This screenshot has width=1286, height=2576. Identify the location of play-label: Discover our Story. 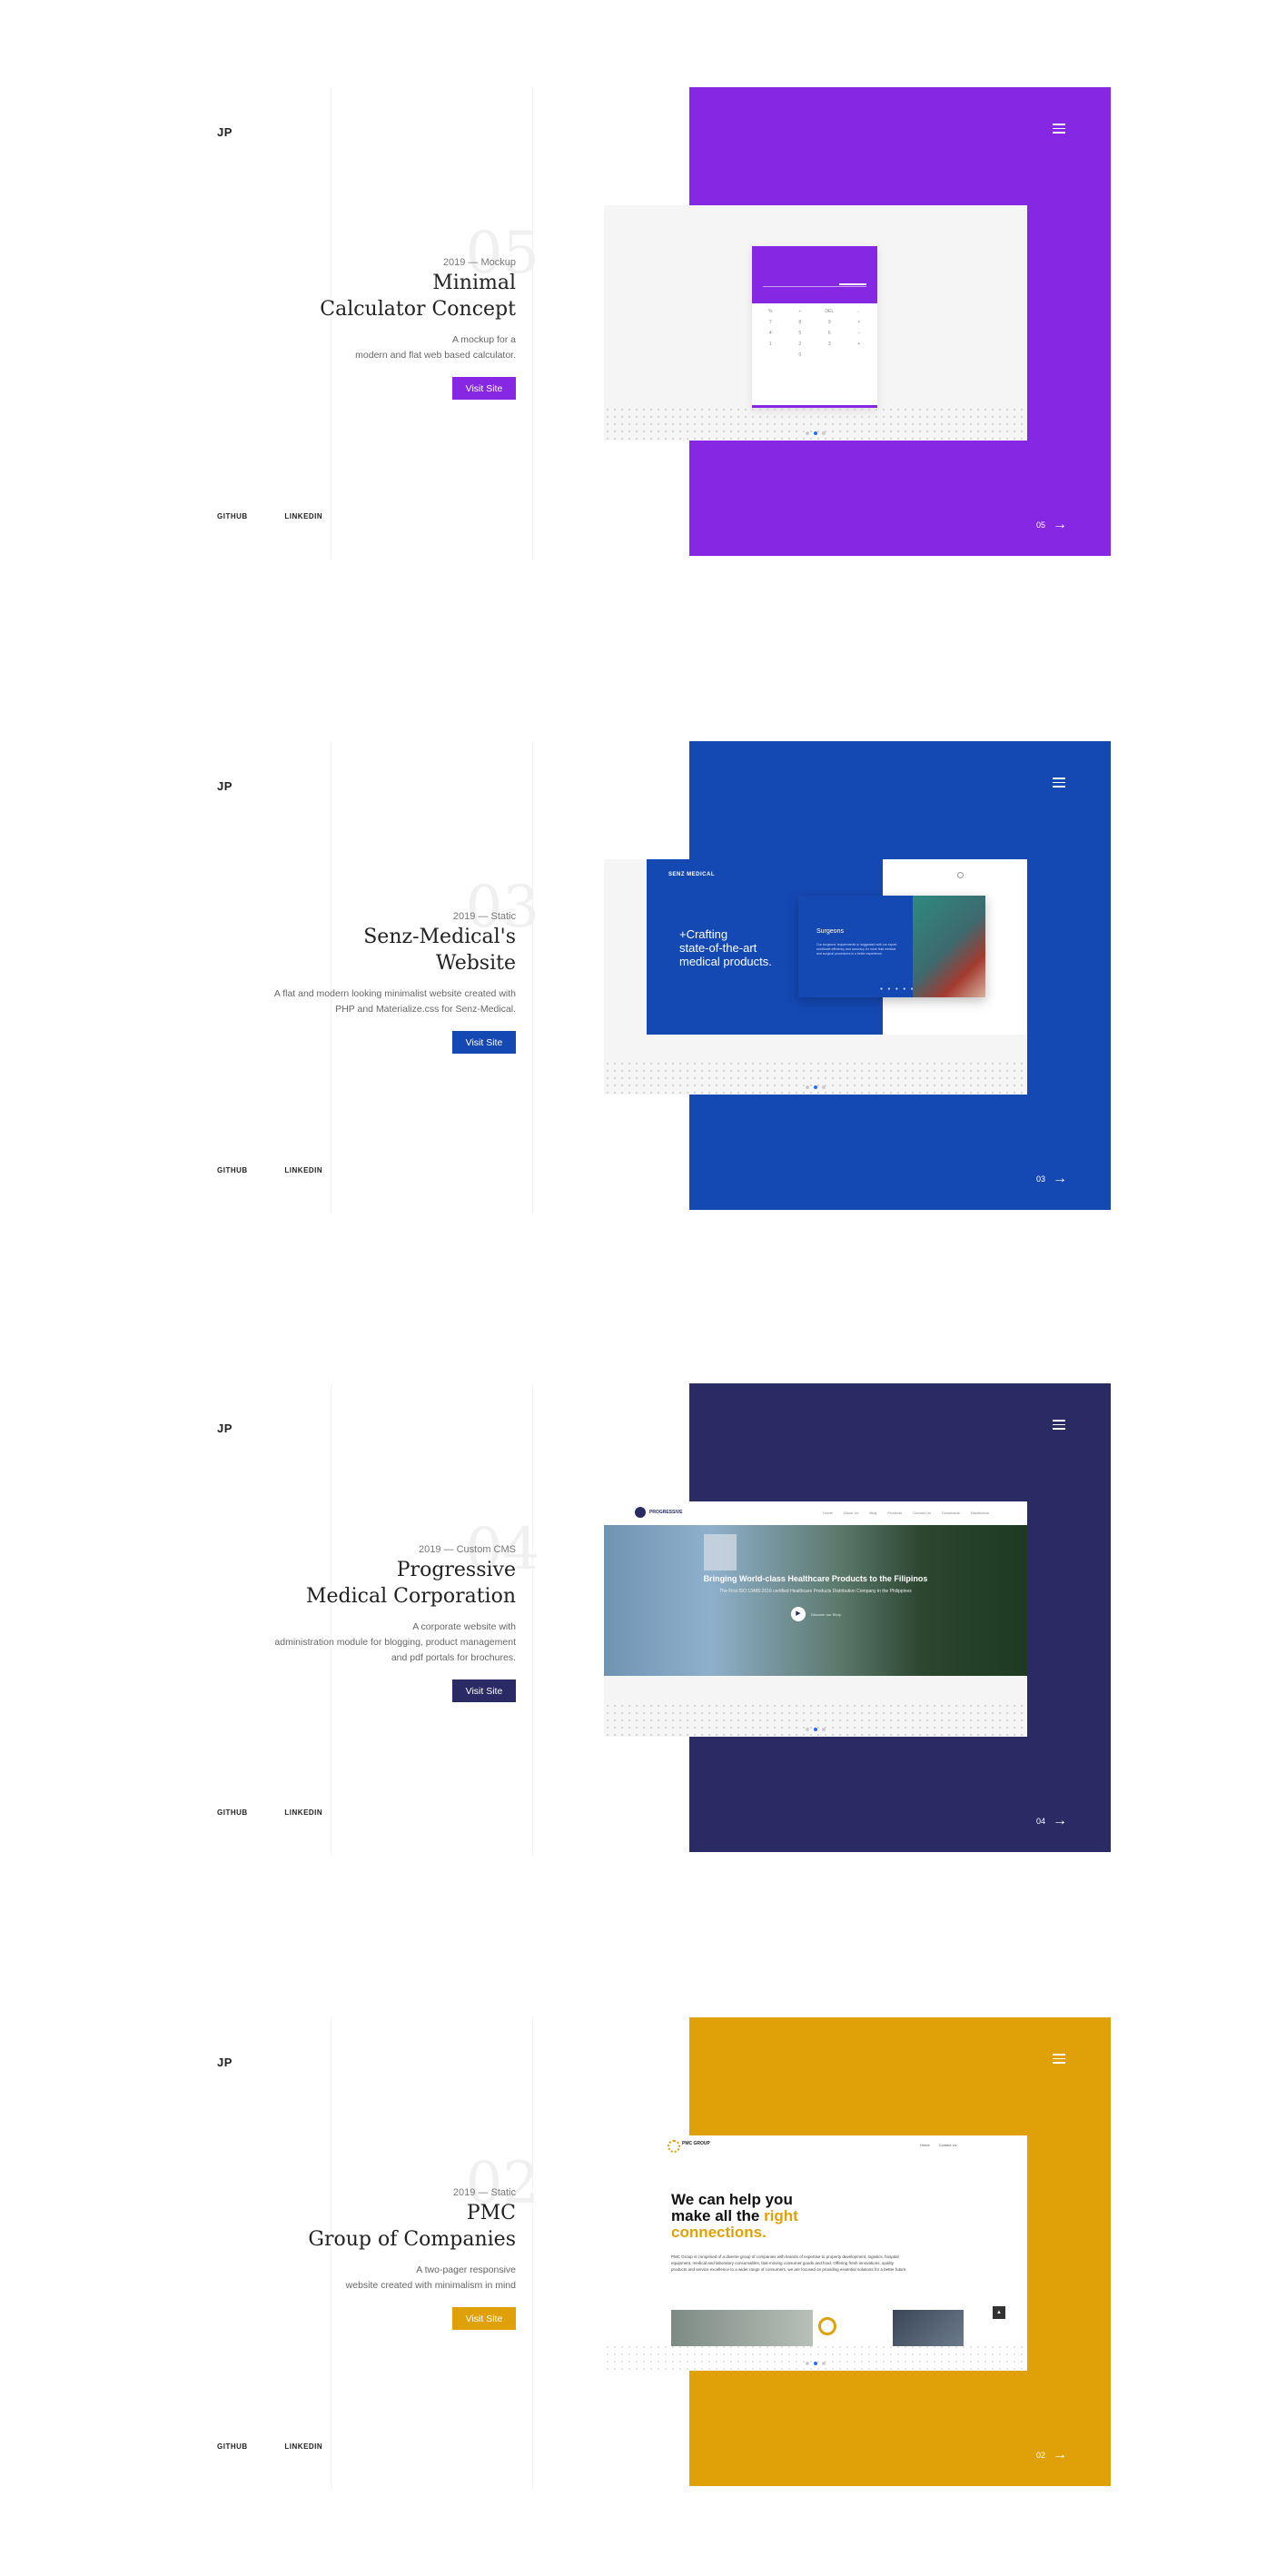
(826, 1614).